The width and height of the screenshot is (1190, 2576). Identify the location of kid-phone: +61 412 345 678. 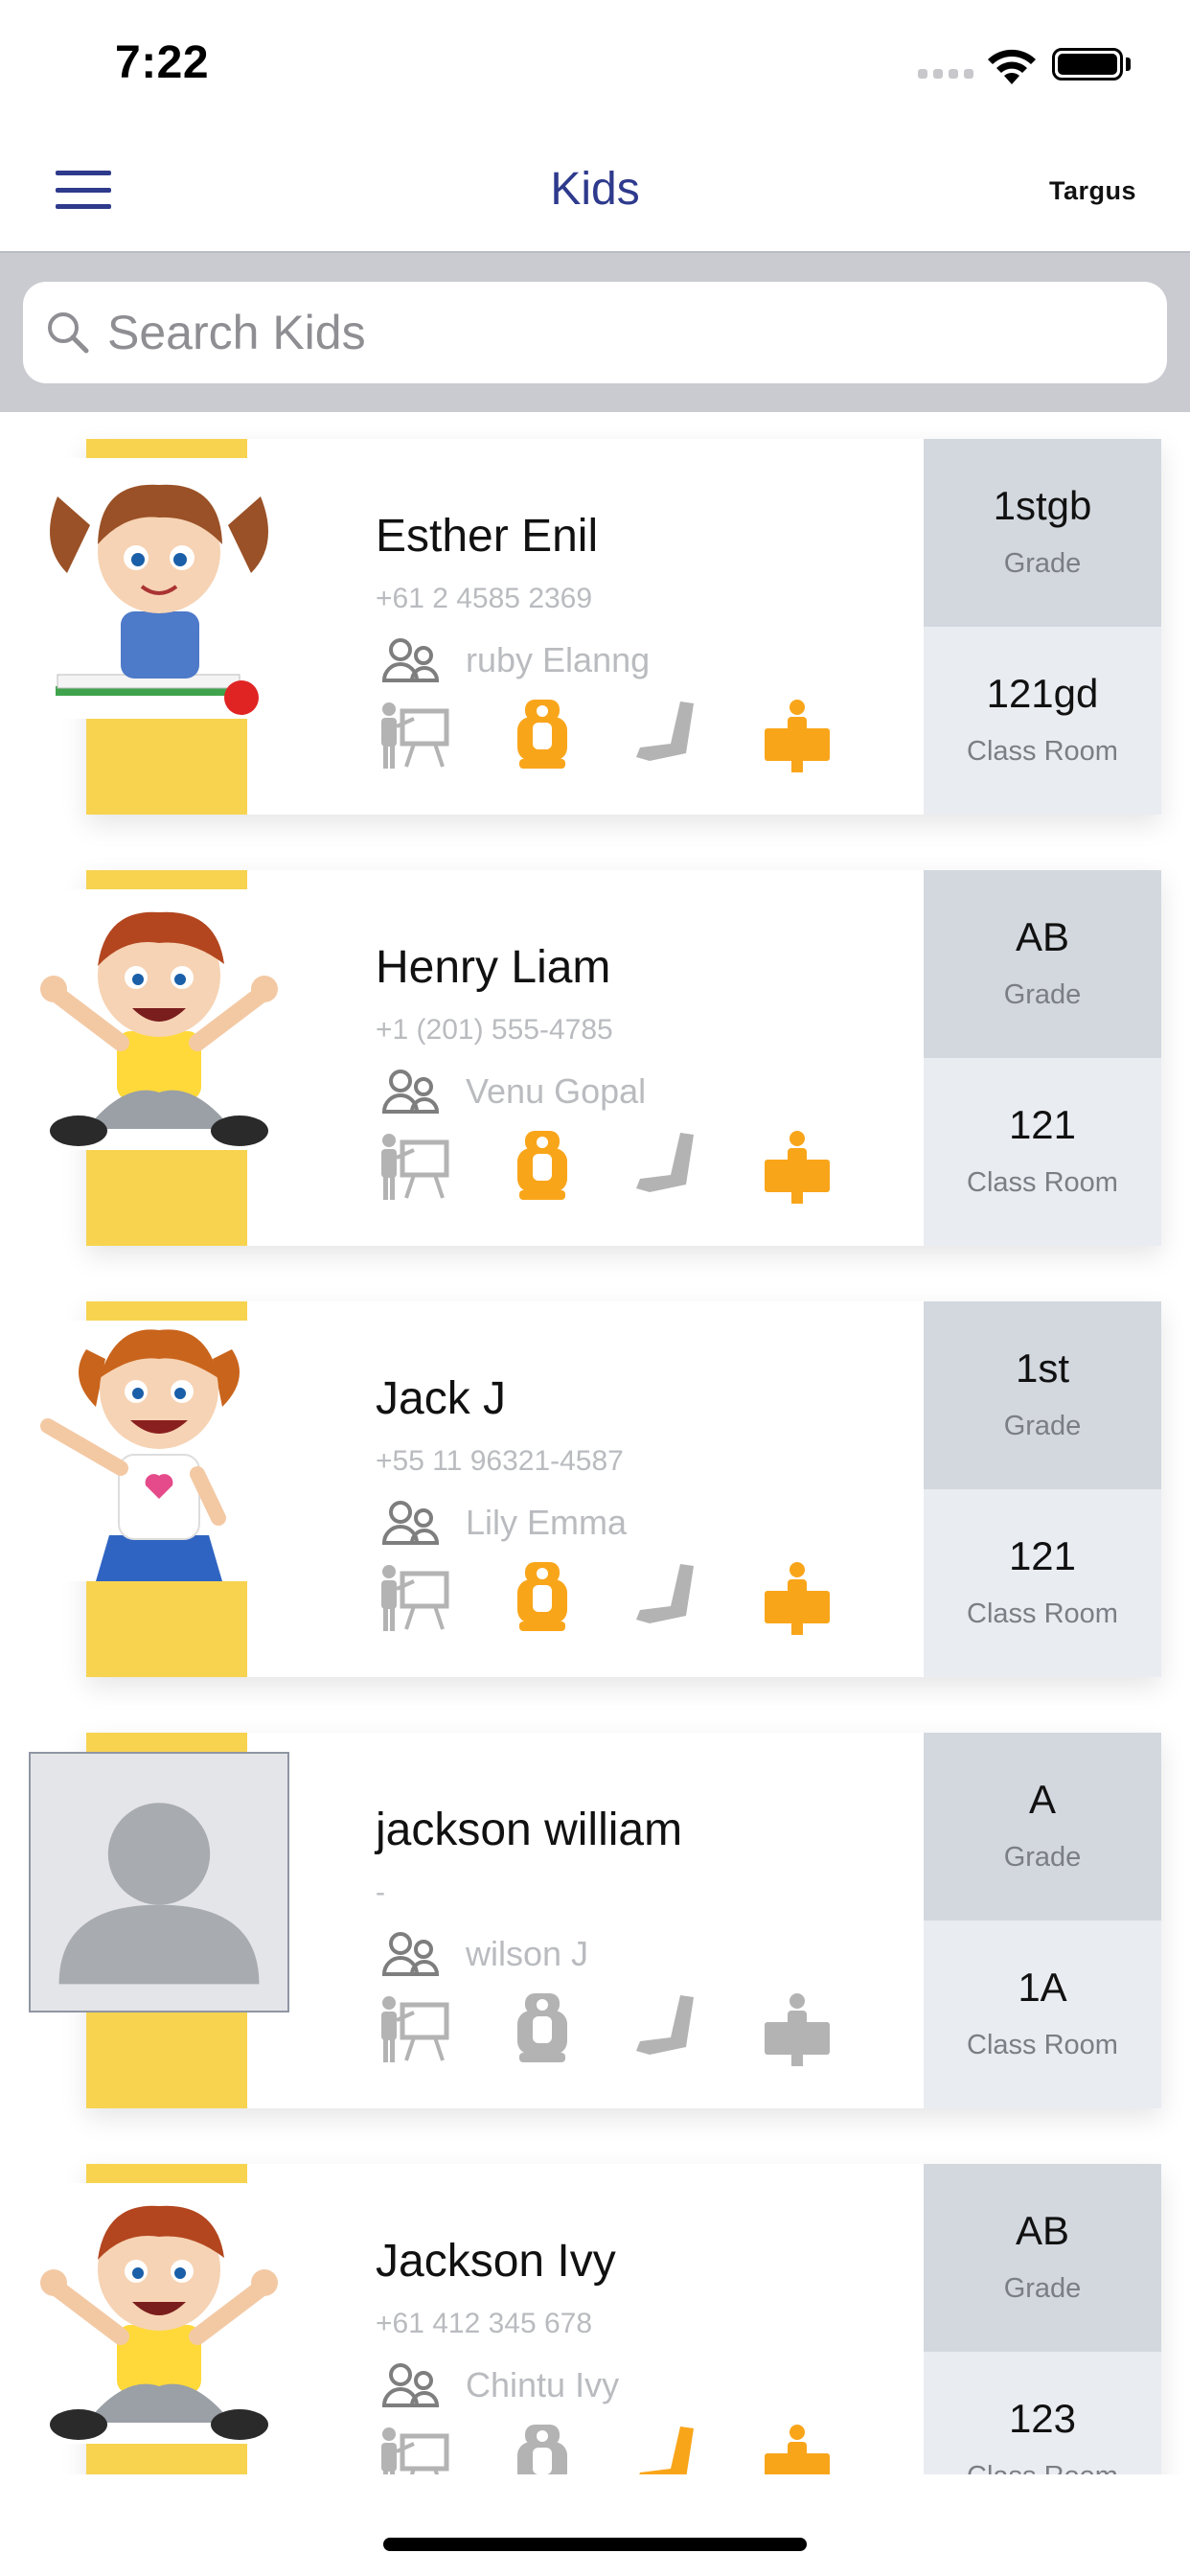
(484, 2323).